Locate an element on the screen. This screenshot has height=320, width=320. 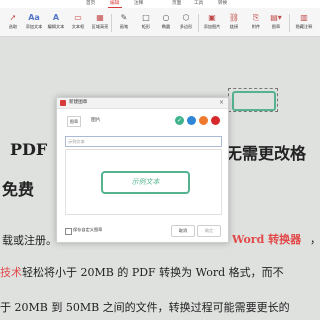
color-blue-swatch is located at coordinates (191, 120).